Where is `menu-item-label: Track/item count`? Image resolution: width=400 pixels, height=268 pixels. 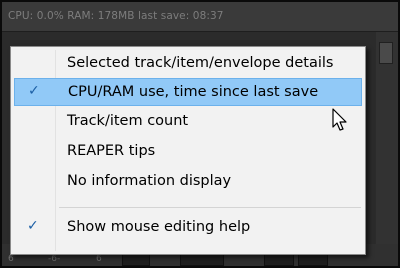
menu-item-label: Track/item count is located at coordinates (128, 121).